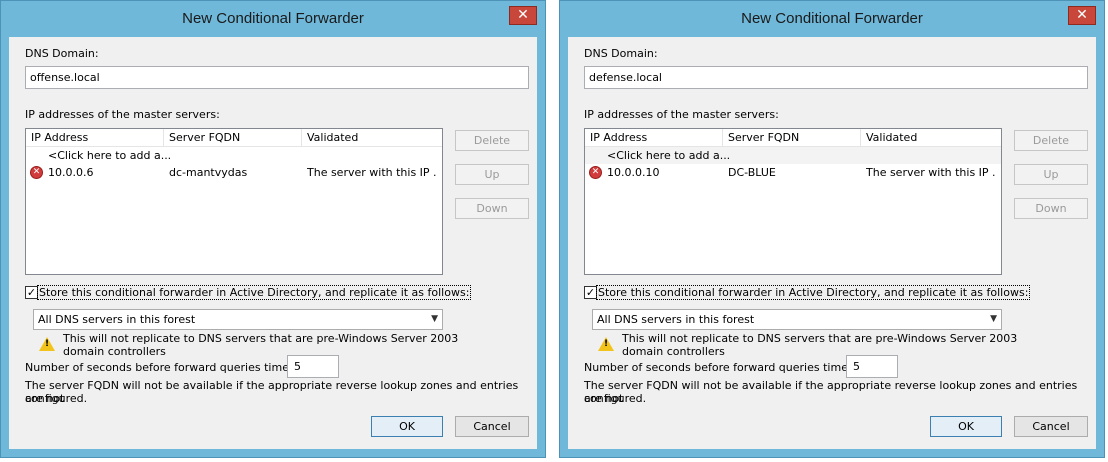 This screenshot has width=1108, height=462. What do you see at coordinates (208, 172) in the screenshot?
I see `row-server-fqdn: dc-mantvydas` at bounding box center [208, 172].